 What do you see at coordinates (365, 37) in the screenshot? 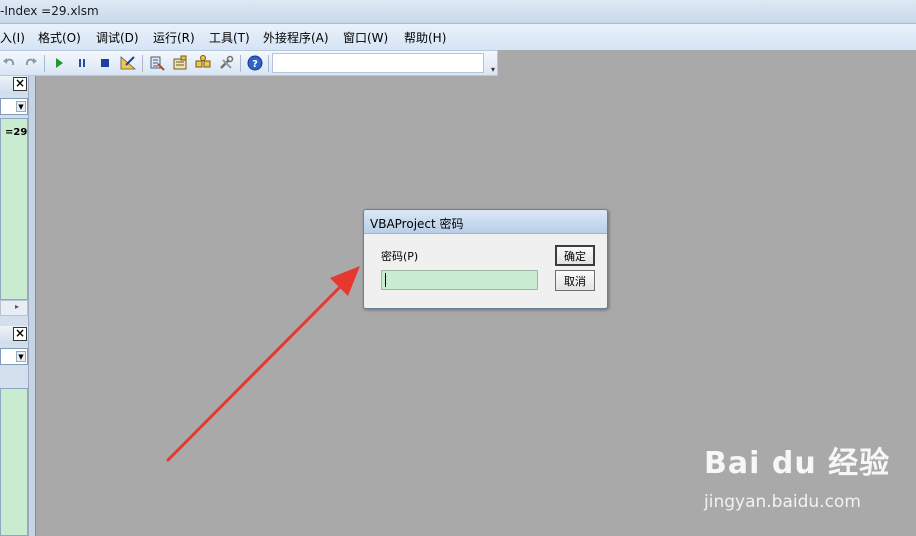
I see `menu-window: 窗口(W)` at bounding box center [365, 37].